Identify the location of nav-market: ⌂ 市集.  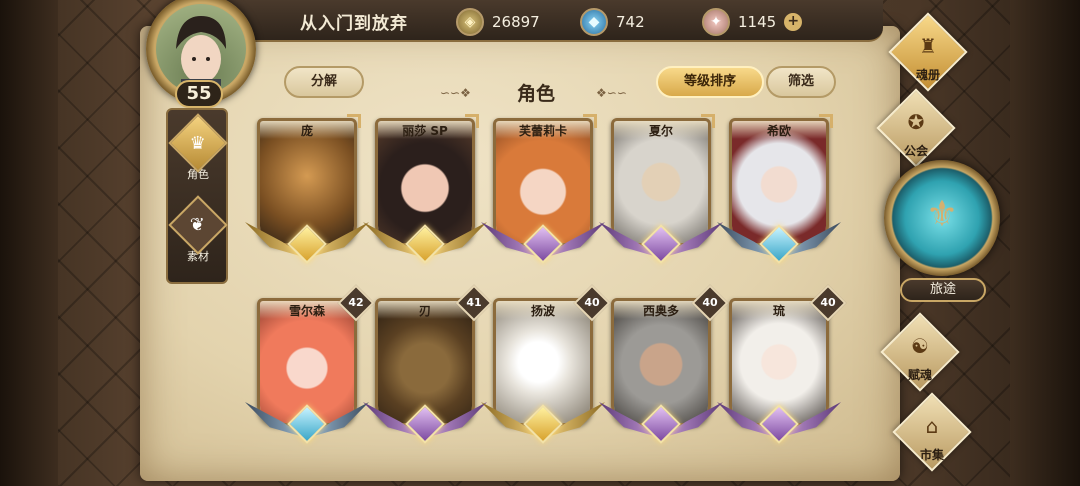
(932, 435).